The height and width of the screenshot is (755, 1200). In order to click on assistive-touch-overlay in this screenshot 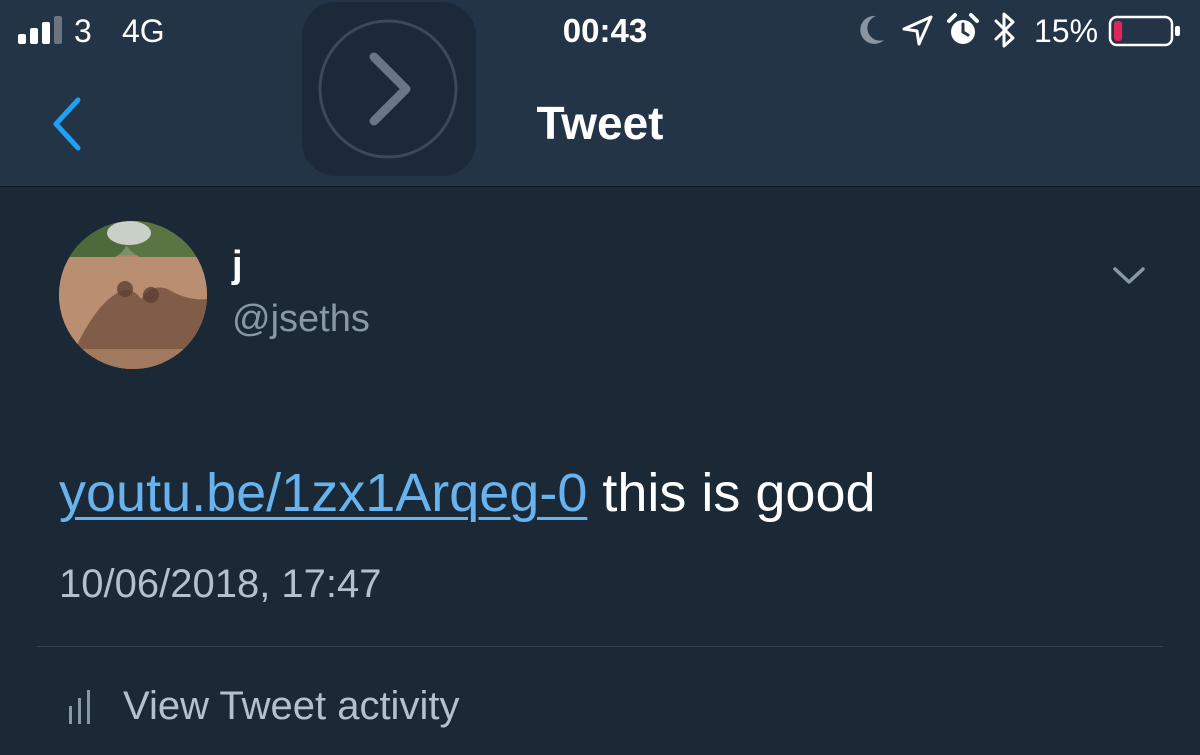, I will do `click(389, 89)`.